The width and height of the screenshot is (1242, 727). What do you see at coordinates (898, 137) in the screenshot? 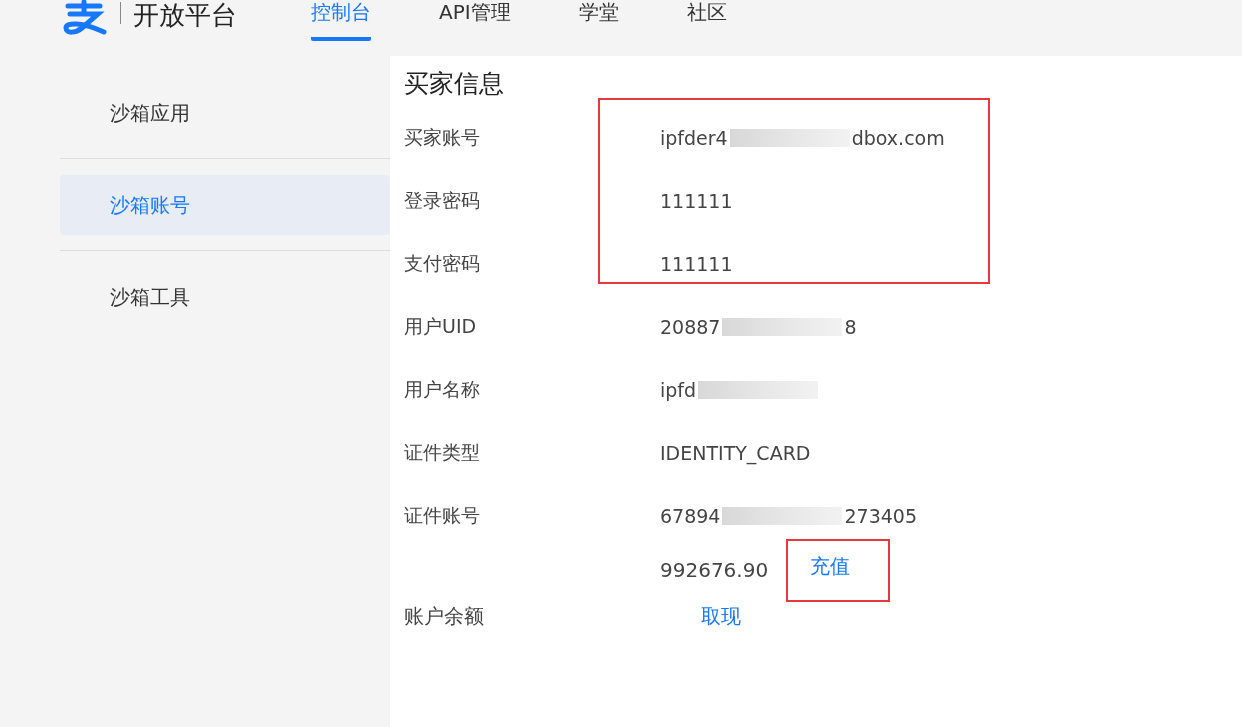
I see `field-value: dbox.com` at bounding box center [898, 137].